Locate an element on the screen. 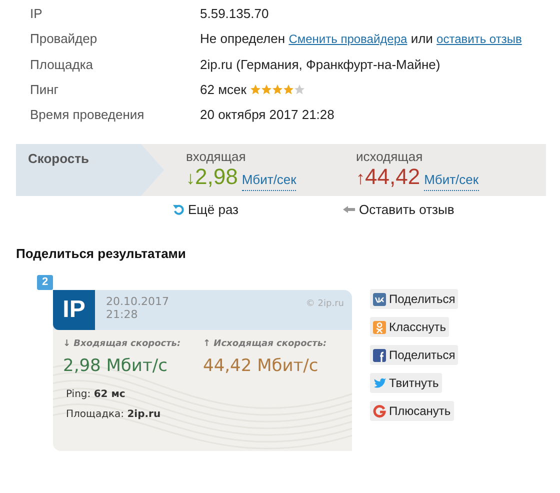  feedback-link: оставить отзыв is located at coordinates (479, 39).